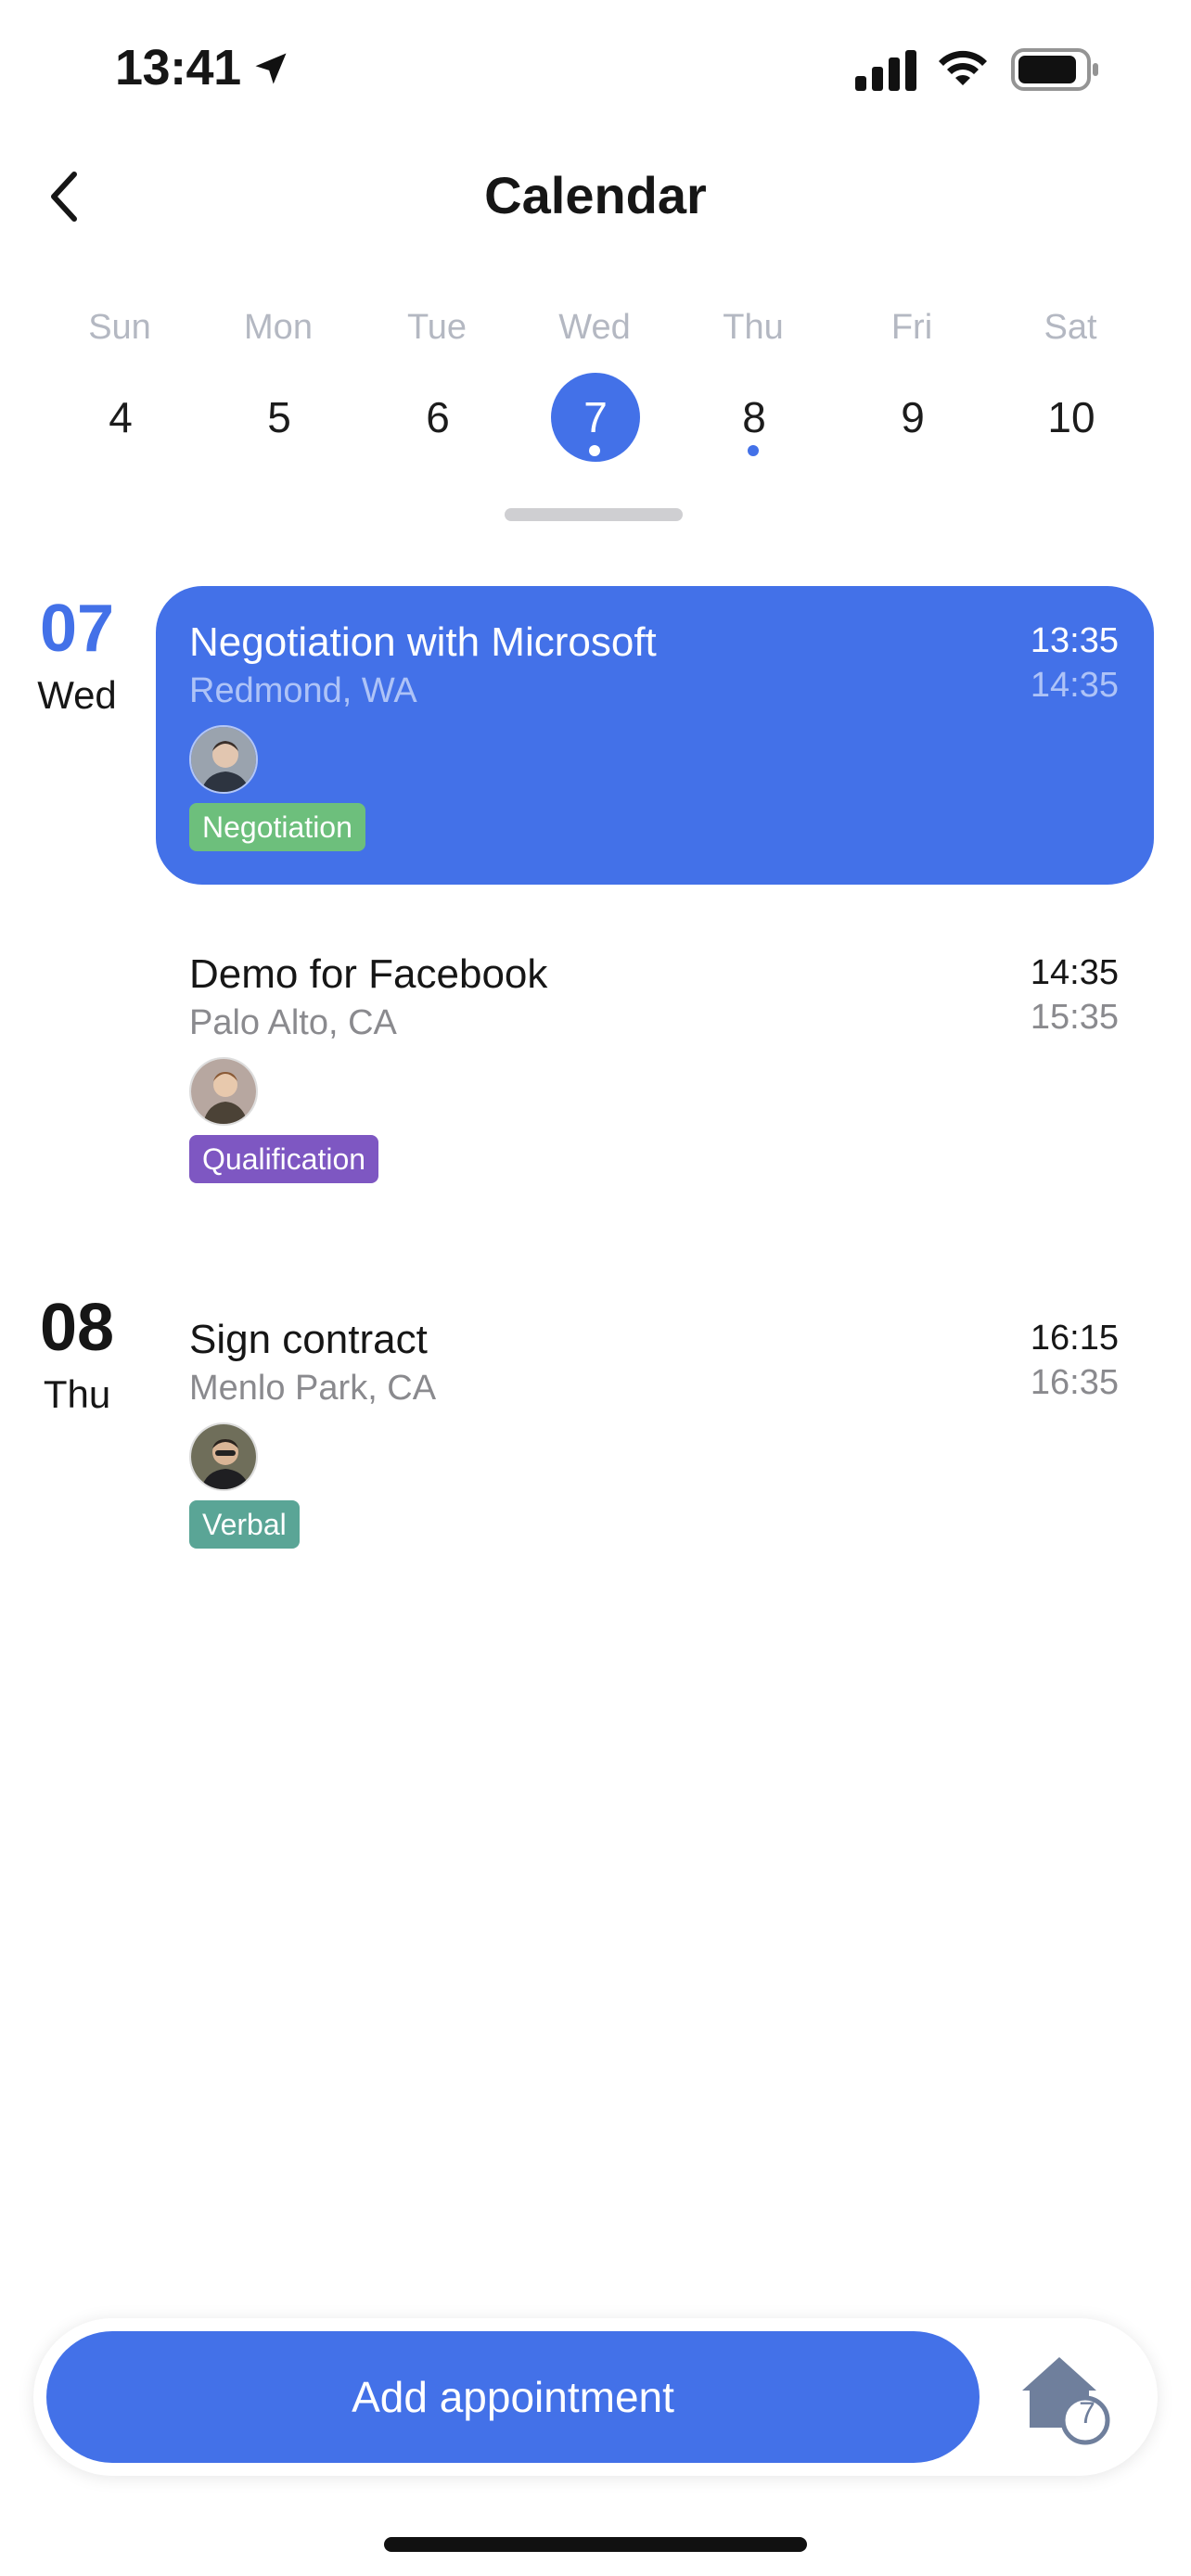 The height and width of the screenshot is (2576, 1191). Describe the element at coordinates (595, 195) in the screenshot. I see `page-title: Calendar` at that location.